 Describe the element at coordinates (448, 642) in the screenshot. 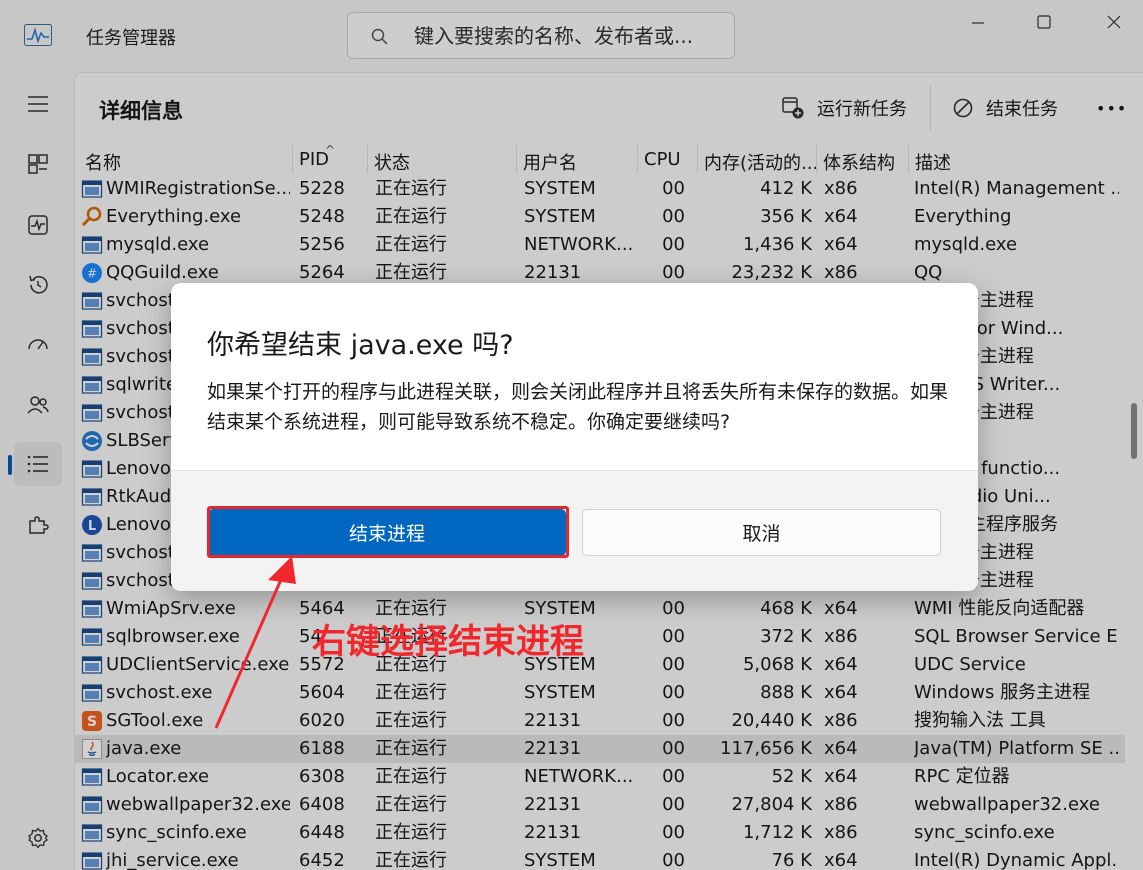

I see `annotation-label: 右键选择结束进程` at that location.